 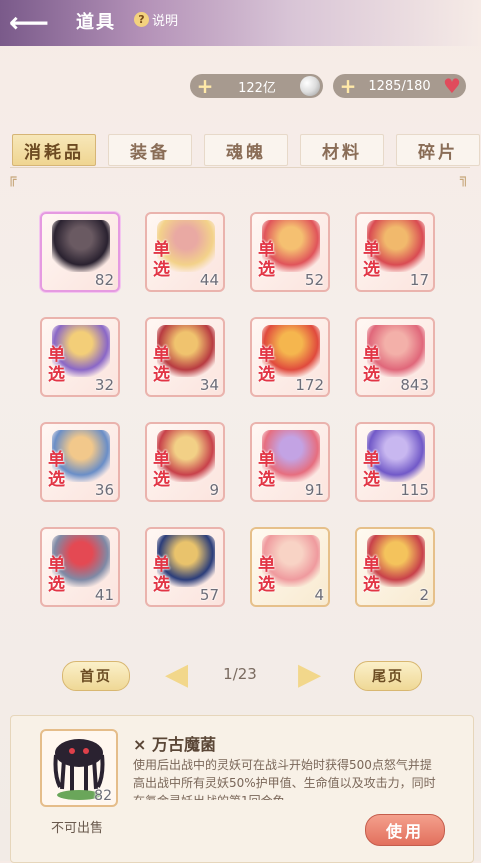 What do you see at coordinates (388, 676) in the screenshot?
I see `last-page-button: 尾页` at bounding box center [388, 676].